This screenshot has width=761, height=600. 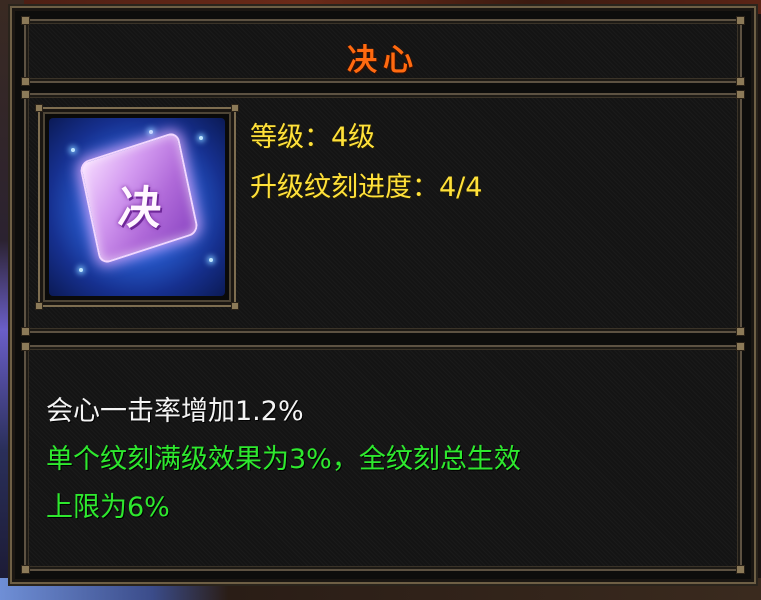 I want to click on item-icon-frame: 决, so click(x=137, y=207).